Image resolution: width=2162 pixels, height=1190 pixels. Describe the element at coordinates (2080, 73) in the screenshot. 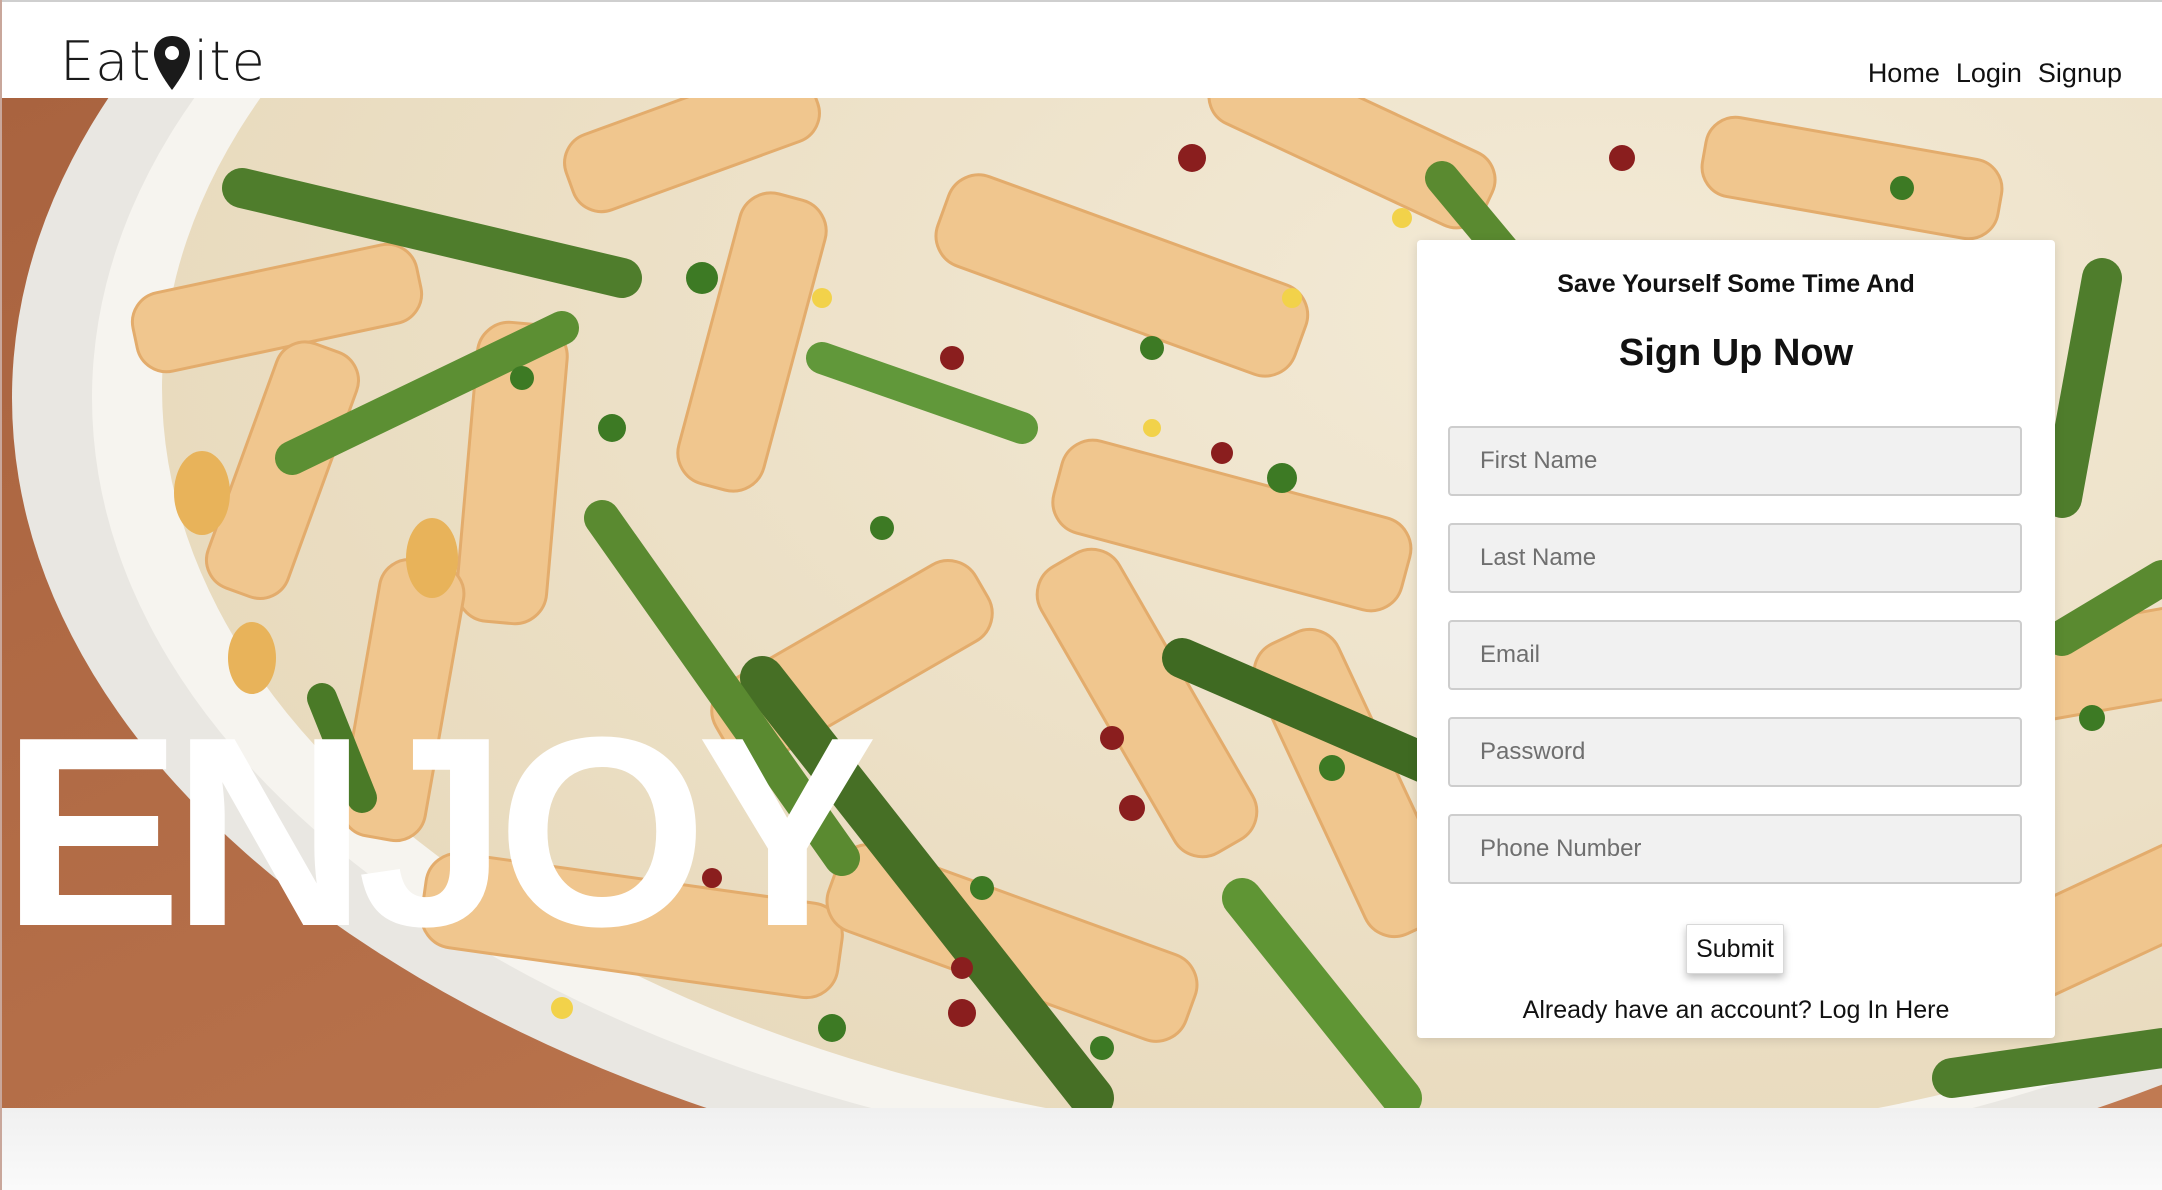

I see `nav-signup-link: Signup` at that location.